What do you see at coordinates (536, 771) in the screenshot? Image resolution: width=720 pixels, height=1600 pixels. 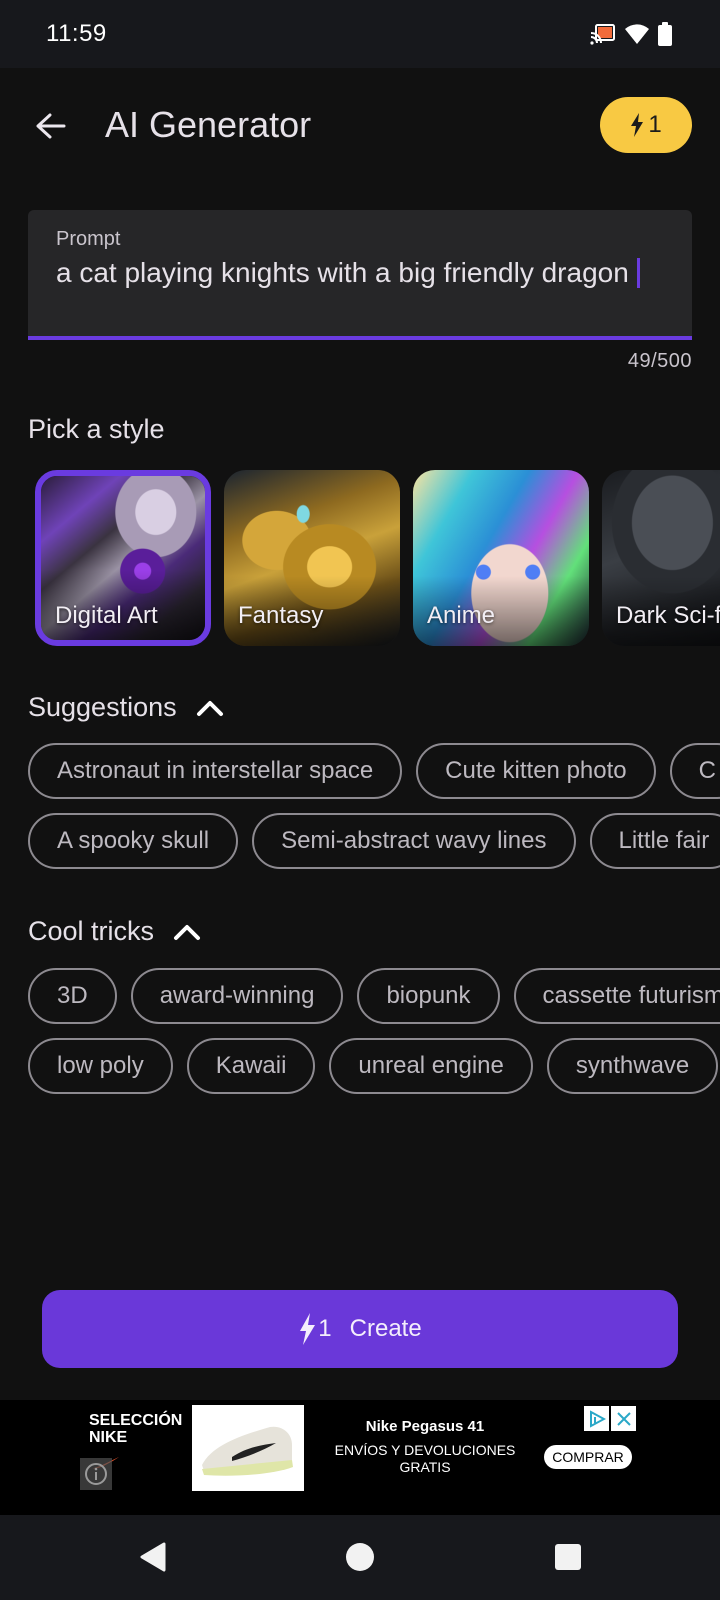 I see `suggestion-chip: Cute kitten photo` at bounding box center [536, 771].